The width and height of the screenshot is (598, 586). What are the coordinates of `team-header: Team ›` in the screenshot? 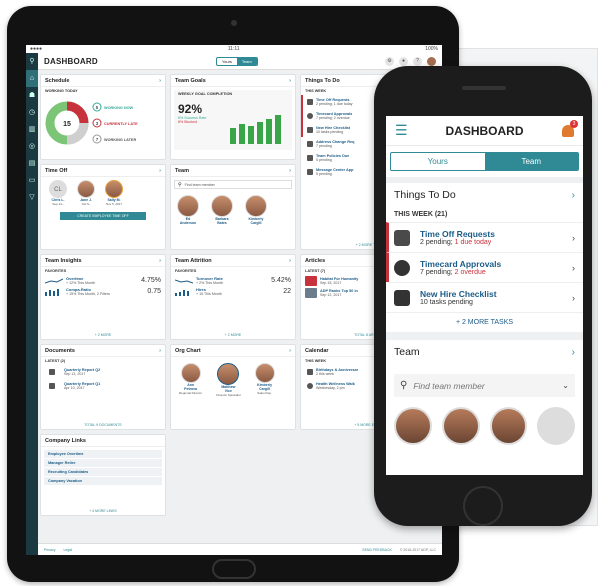 It's located at (484, 348).